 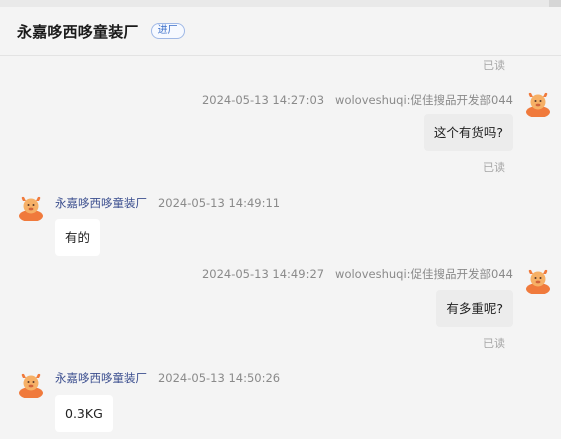 I want to click on message-bubble: 0.3KG, so click(x=84, y=413).